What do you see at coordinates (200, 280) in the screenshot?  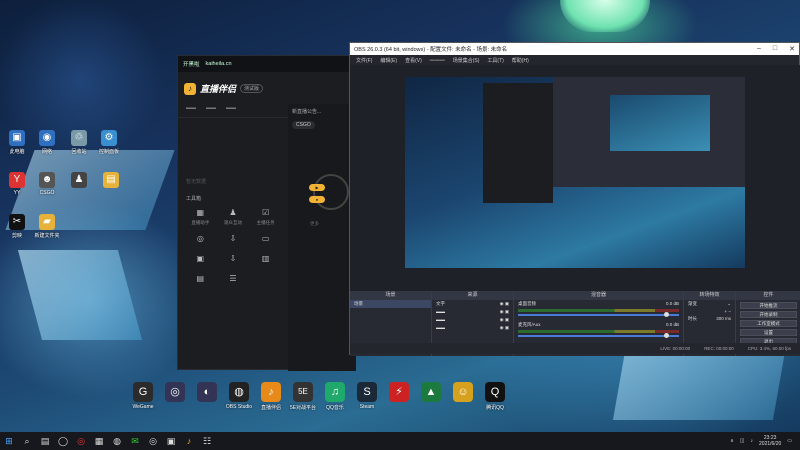 I see `tool-item: ▤` at bounding box center [200, 280].